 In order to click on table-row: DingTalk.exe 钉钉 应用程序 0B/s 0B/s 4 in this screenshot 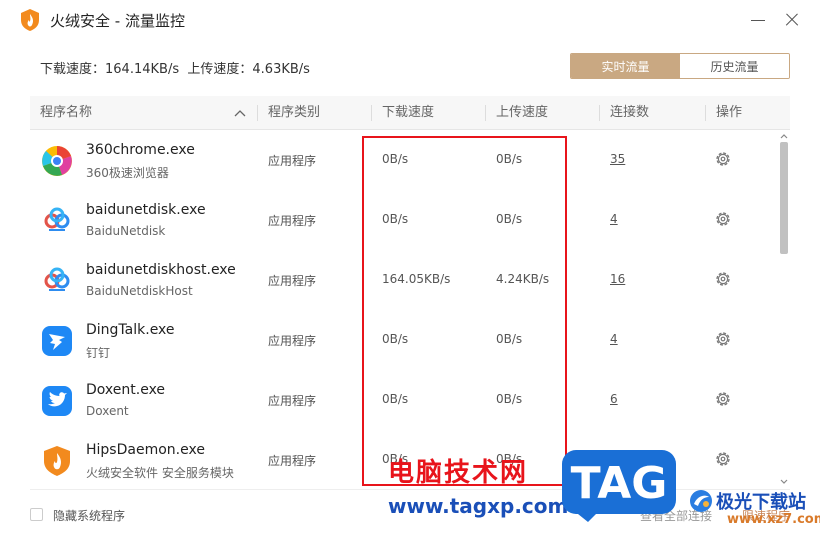, I will do `click(402, 340)`.